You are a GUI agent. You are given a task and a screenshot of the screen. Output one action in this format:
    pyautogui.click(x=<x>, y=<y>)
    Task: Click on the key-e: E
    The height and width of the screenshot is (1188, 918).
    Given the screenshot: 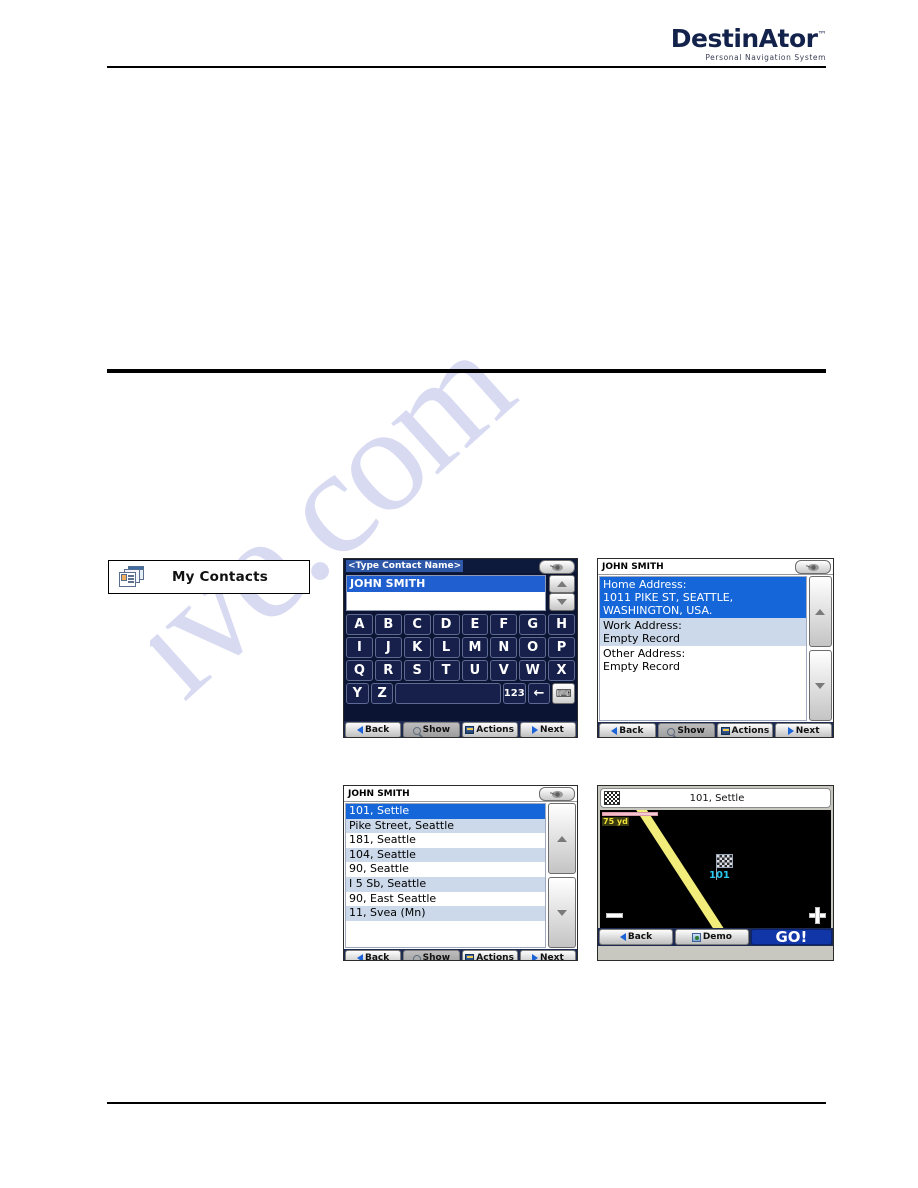 What is the action you would take?
    pyautogui.click(x=475, y=624)
    